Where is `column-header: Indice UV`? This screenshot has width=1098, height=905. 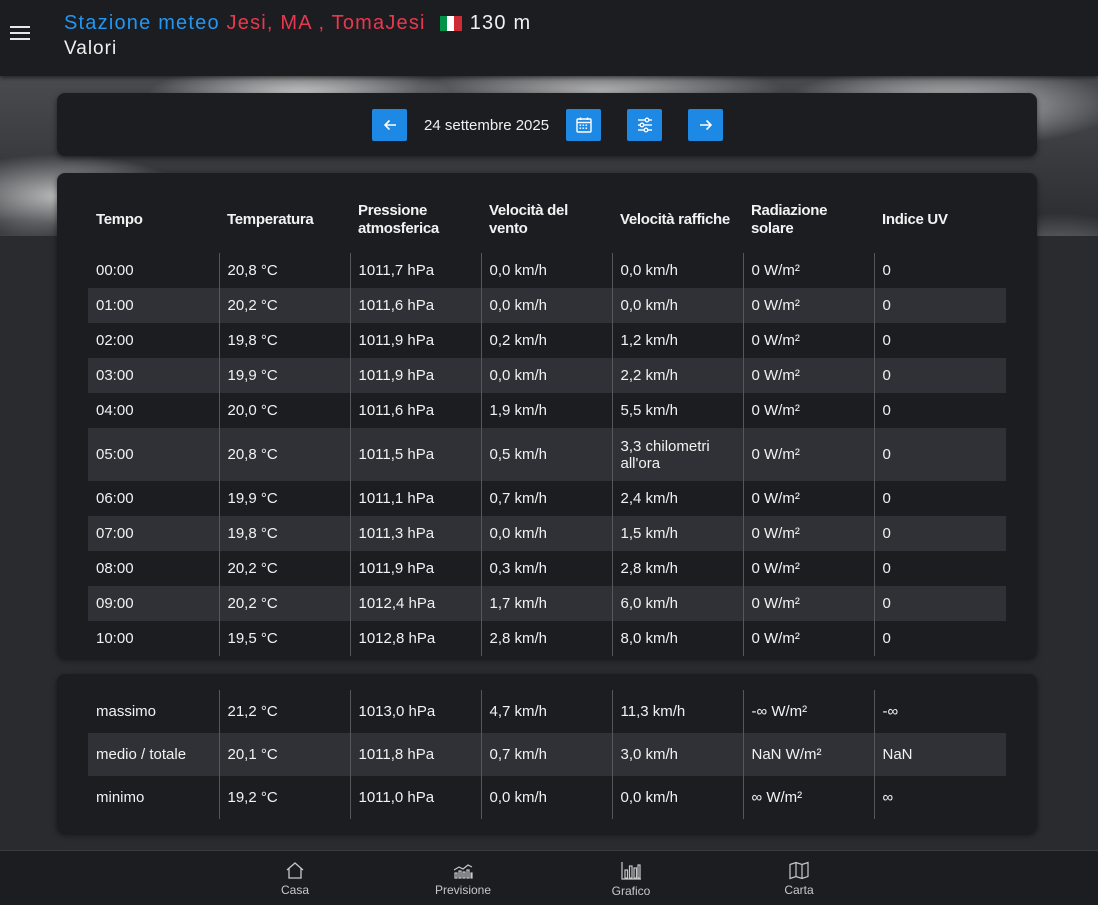
column-header: Indice UV is located at coordinates (940, 220).